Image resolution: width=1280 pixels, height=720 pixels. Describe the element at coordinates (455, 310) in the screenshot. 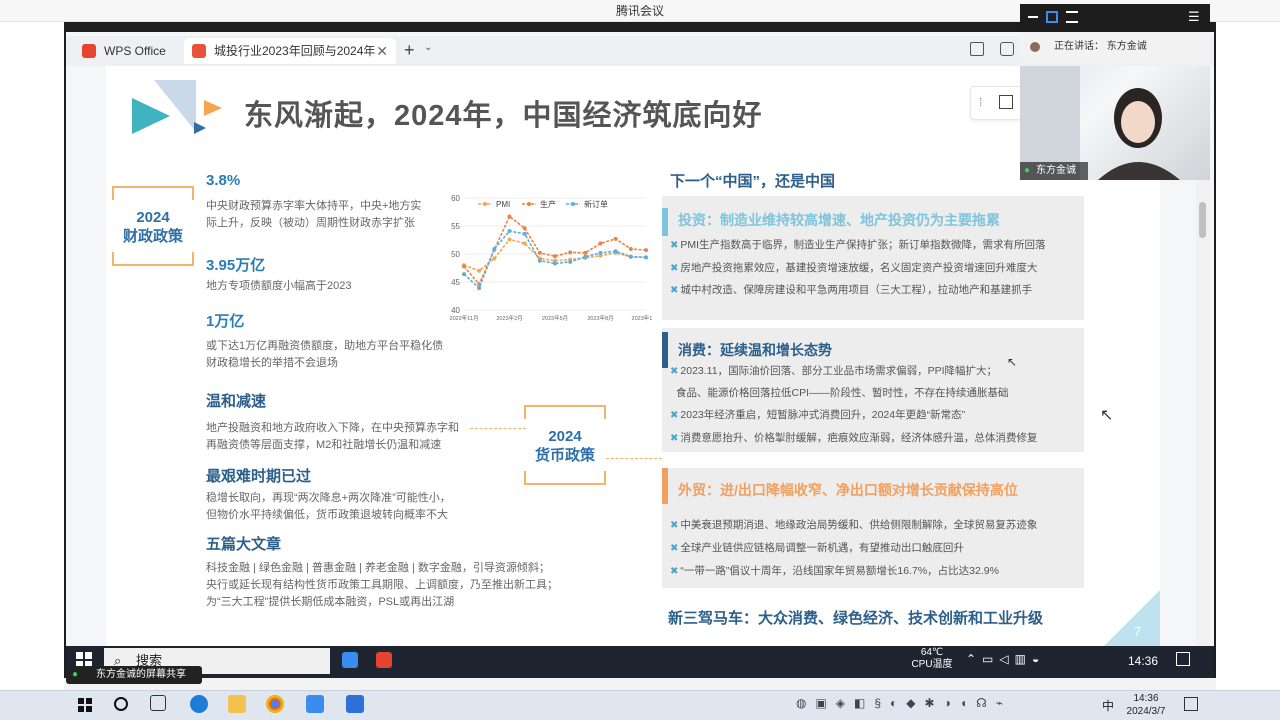

I see `y-tick-label: 40` at that location.